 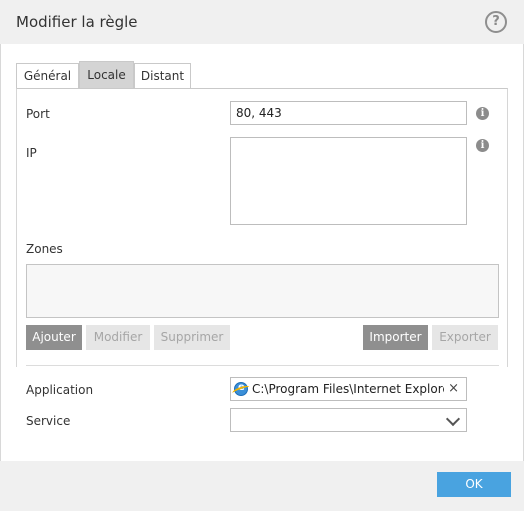 What do you see at coordinates (465, 337) in the screenshot?
I see `export-button: Exporter` at bounding box center [465, 337].